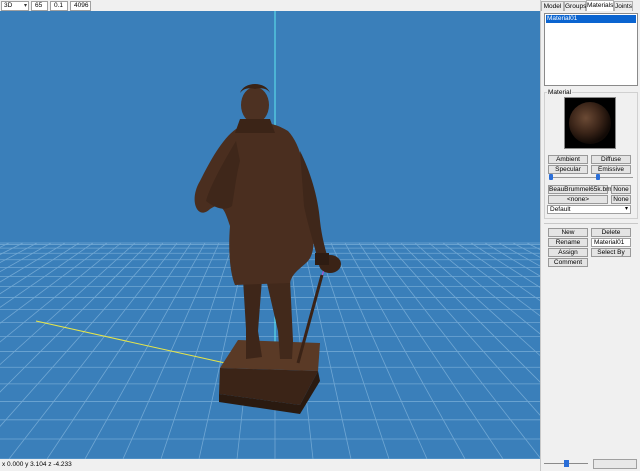 The height and width of the screenshot is (471, 640). What do you see at coordinates (566, 463) in the screenshot?
I see `timeline-slider-thumb` at bounding box center [566, 463].